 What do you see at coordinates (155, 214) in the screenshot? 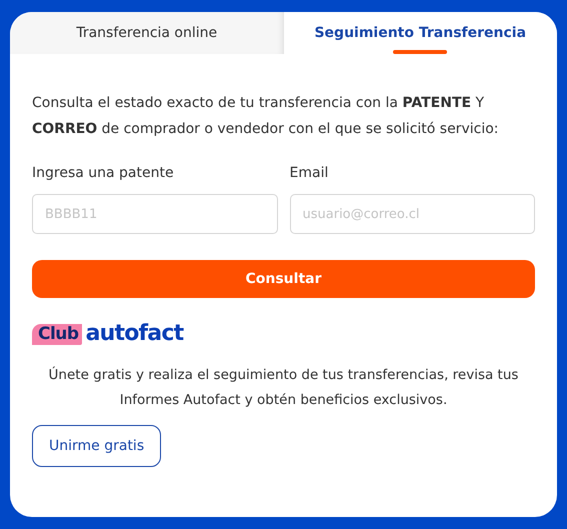
I see `input-field: BBBB11` at bounding box center [155, 214].